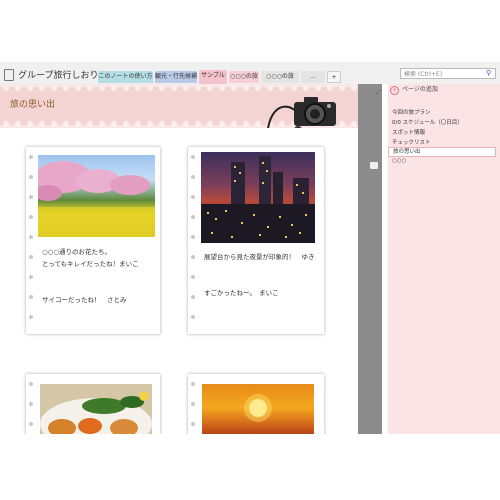  What do you see at coordinates (379, 92) in the screenshot?
I see `expand-icon: ⤢` at bounding box center [379, 92].